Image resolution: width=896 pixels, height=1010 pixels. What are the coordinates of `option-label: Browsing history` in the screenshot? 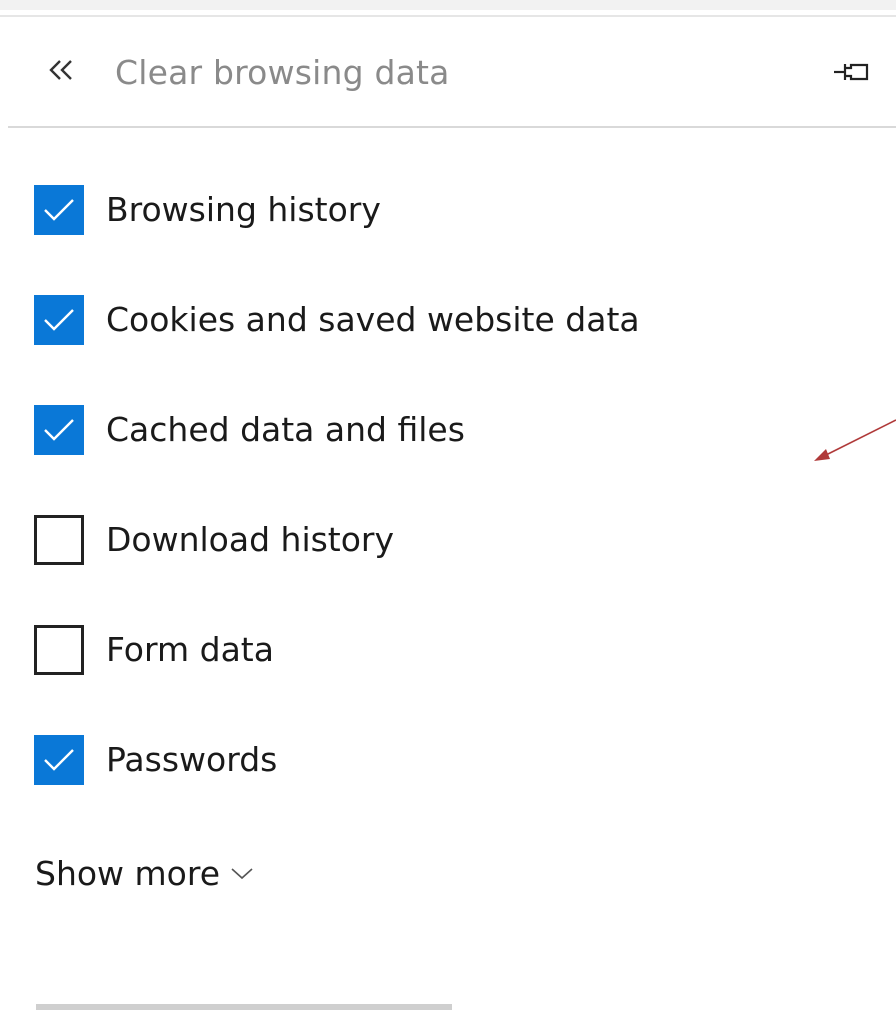 It's located at (243, 209).